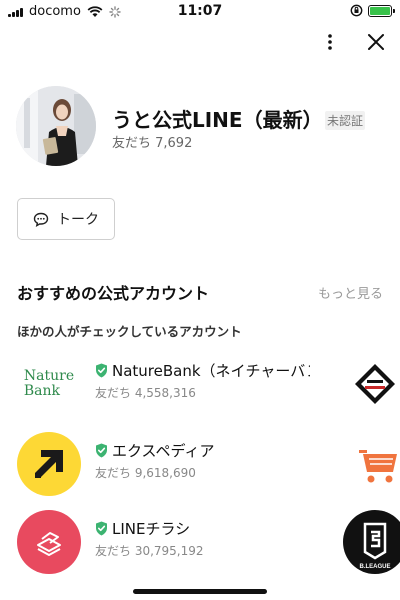  Describe the element at coordinates (145, 393) in the screenshot. I see `account-friend-count: 友だち 4,558,316` at that location.